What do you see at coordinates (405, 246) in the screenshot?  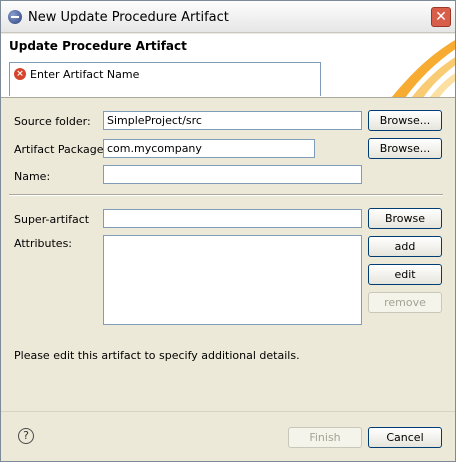 I see `add-attribute-button: add` at bounding box center [405, 246].